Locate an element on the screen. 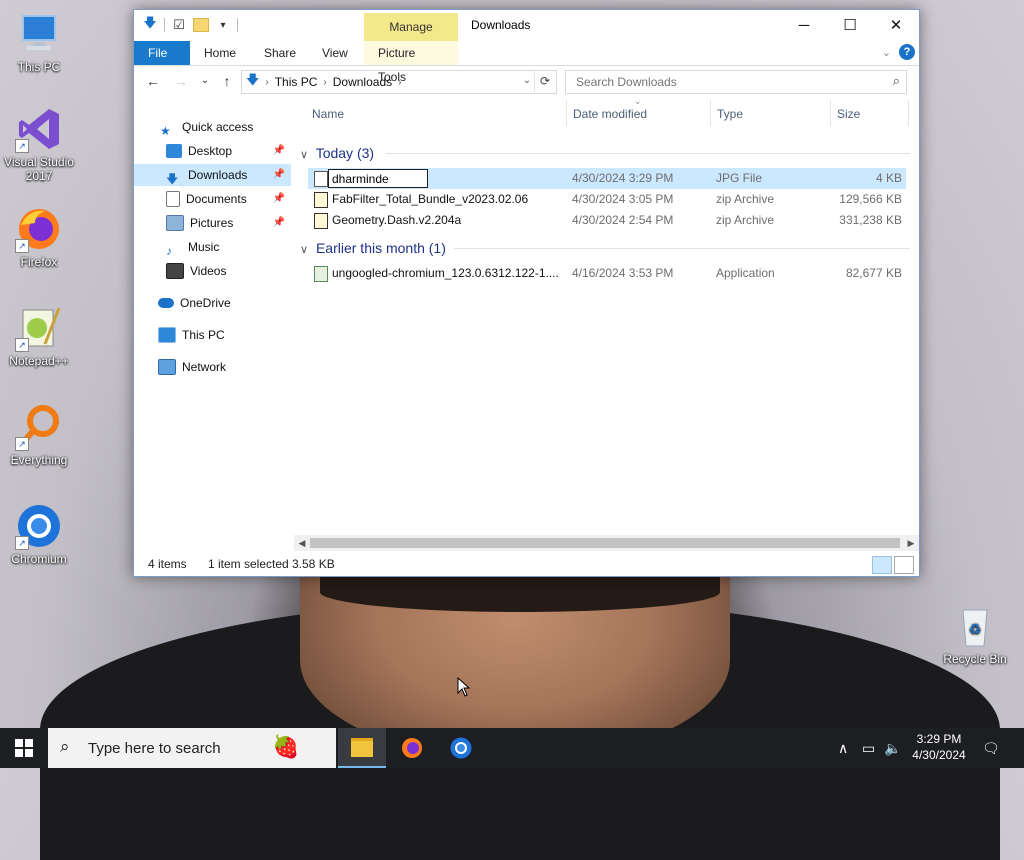 Image resolution: width=1024 pixels, height=860 pixels. breadcrumb-this-pc: This PC is located at coordinates (296, 82).